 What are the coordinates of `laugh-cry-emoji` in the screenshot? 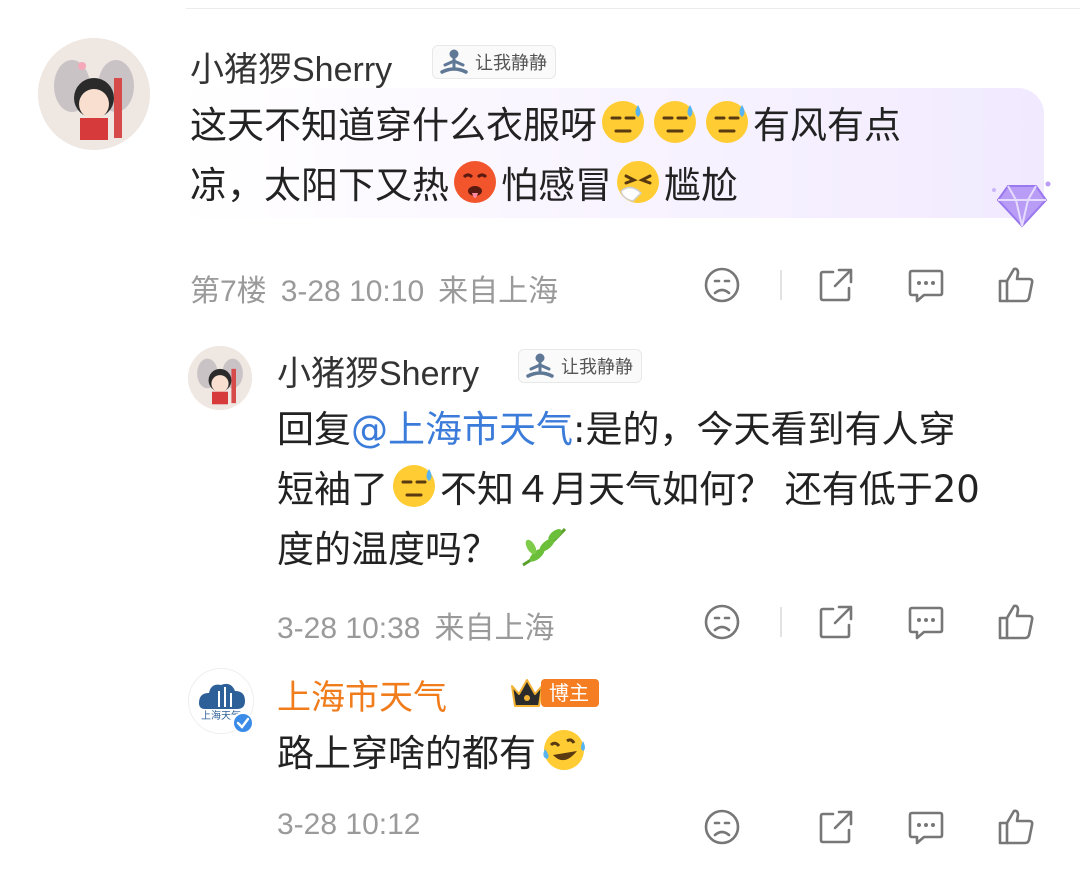 It's located at (564, 750).